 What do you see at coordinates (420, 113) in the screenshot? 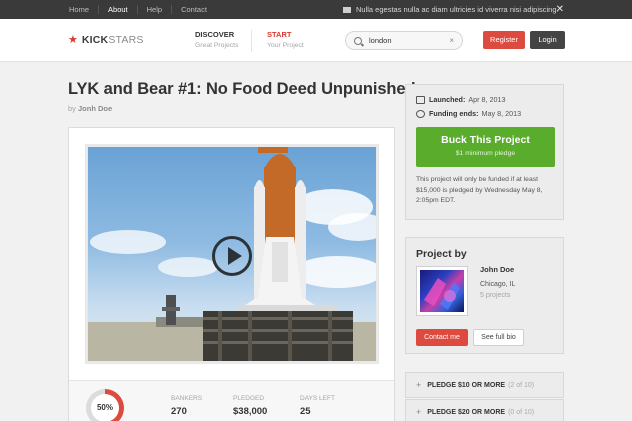
I see `clock-icon` at bounding box center [420, 113].